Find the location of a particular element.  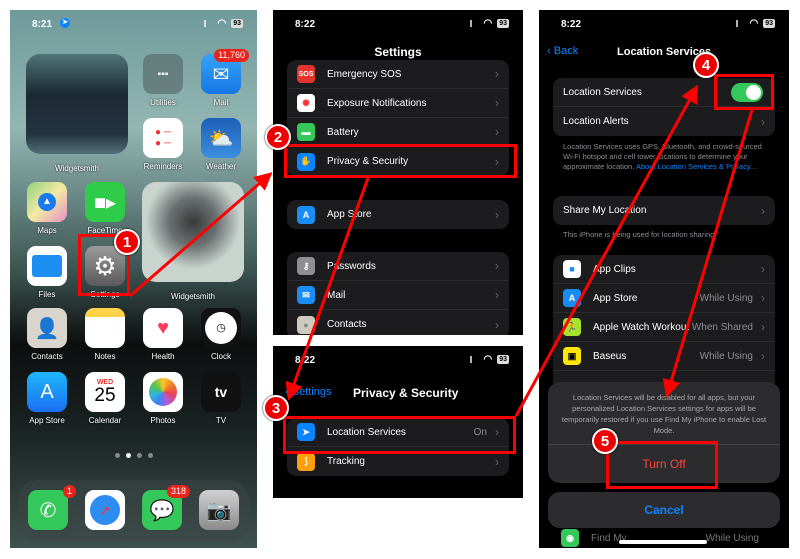

highlight-location-services is located at coordinates (399, 435).